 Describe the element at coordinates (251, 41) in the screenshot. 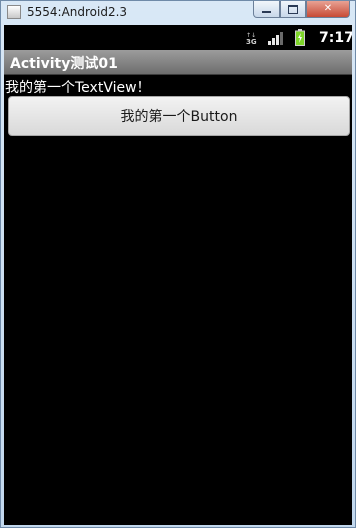

I see `svg-text: 3G` at that location.